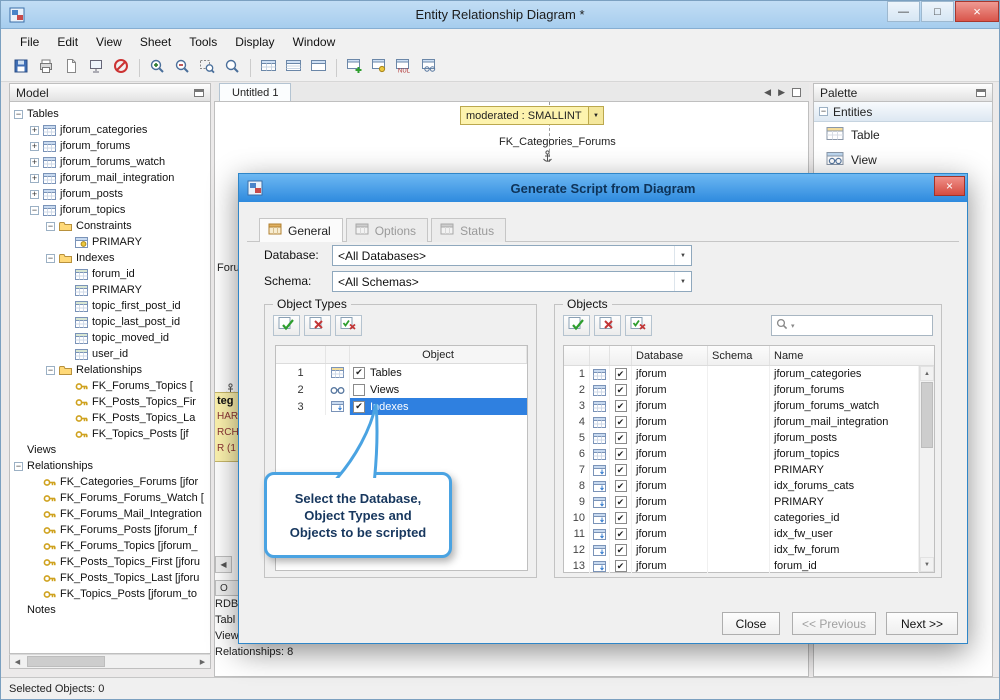  Describe the element at coordinates (903, 112) in the screenshot. I see `palette-section-entities: − Entities` at that location.